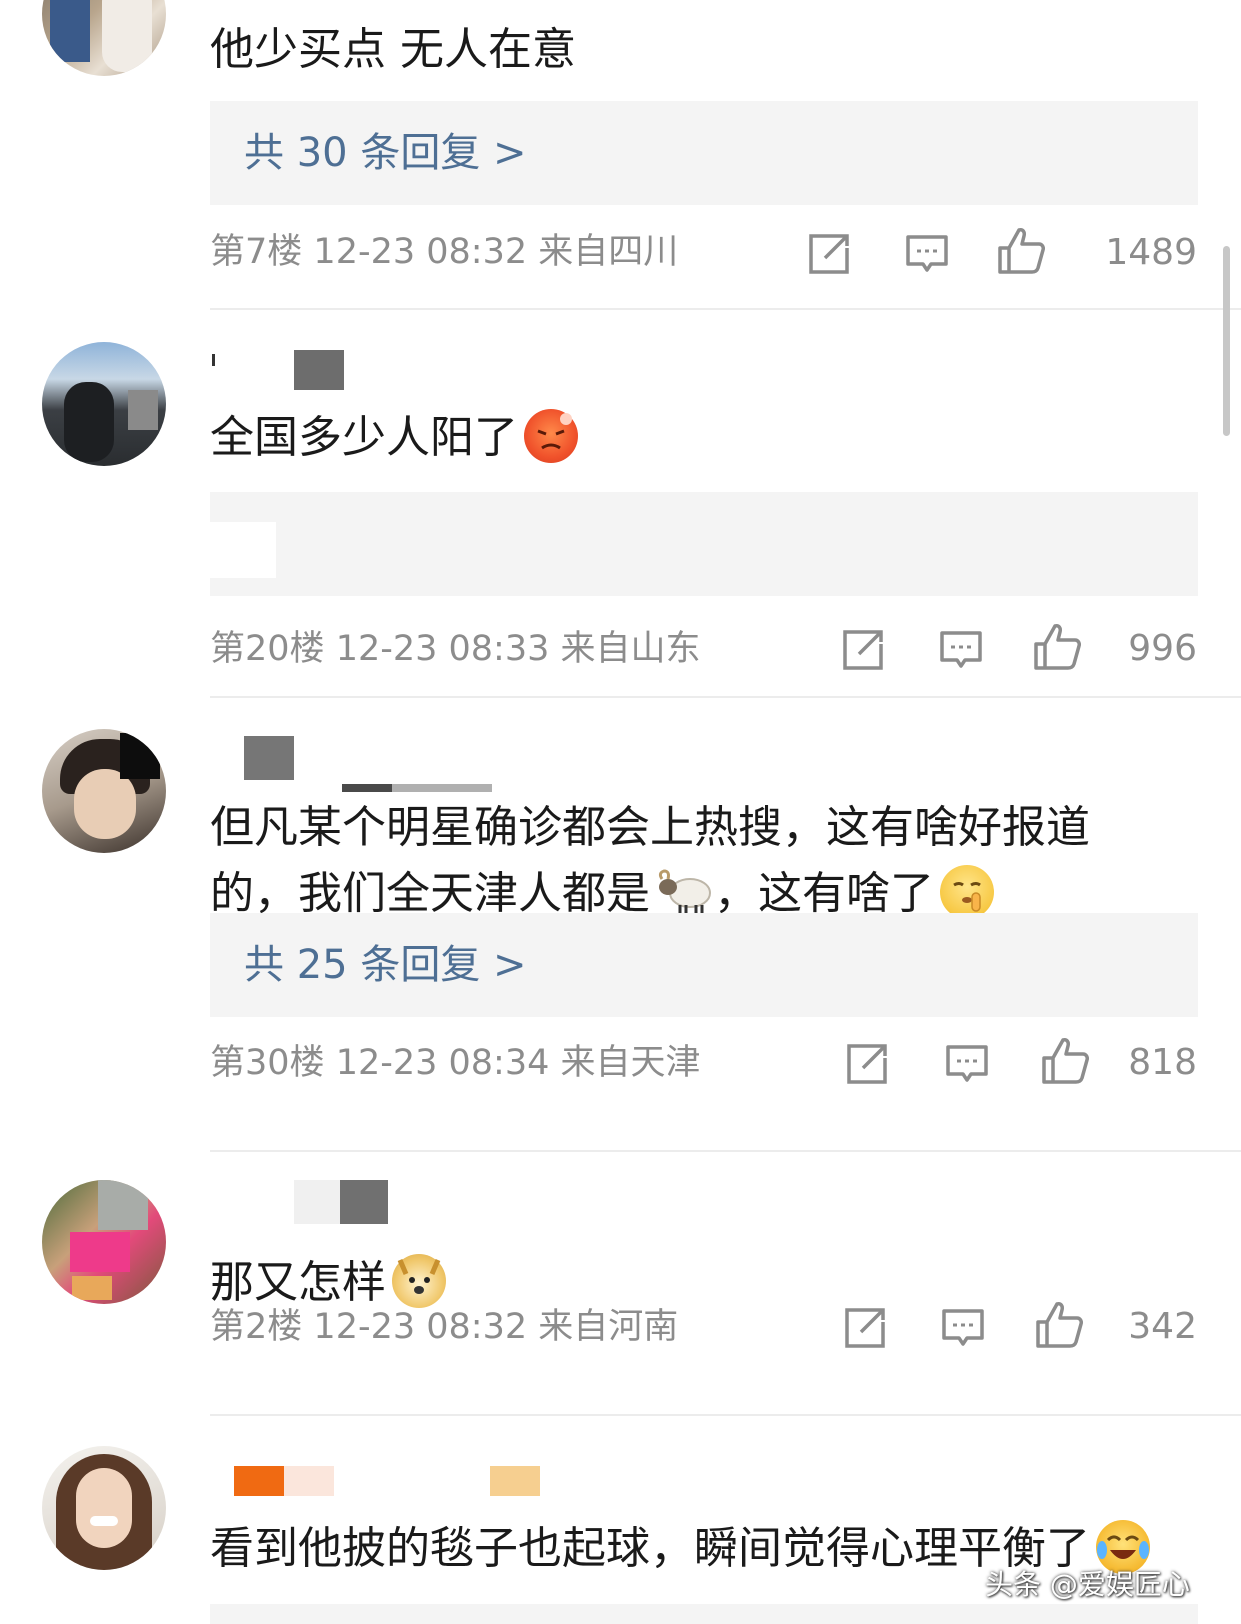 This screenshot has width=1241, height=1624. What do you see at coordinates (1087, 1584) in the screenshot?
I see `watermark: 头条 @爱娱匠心` at bounding box center [1087, 1584].